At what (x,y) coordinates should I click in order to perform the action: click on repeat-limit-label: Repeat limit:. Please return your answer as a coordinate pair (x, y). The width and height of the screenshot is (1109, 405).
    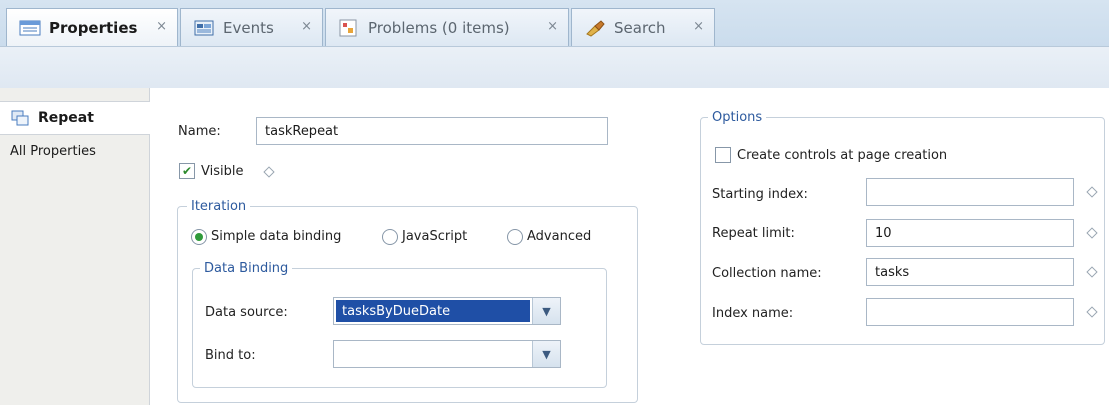
    Looking at the image, I should click on (753, 233).